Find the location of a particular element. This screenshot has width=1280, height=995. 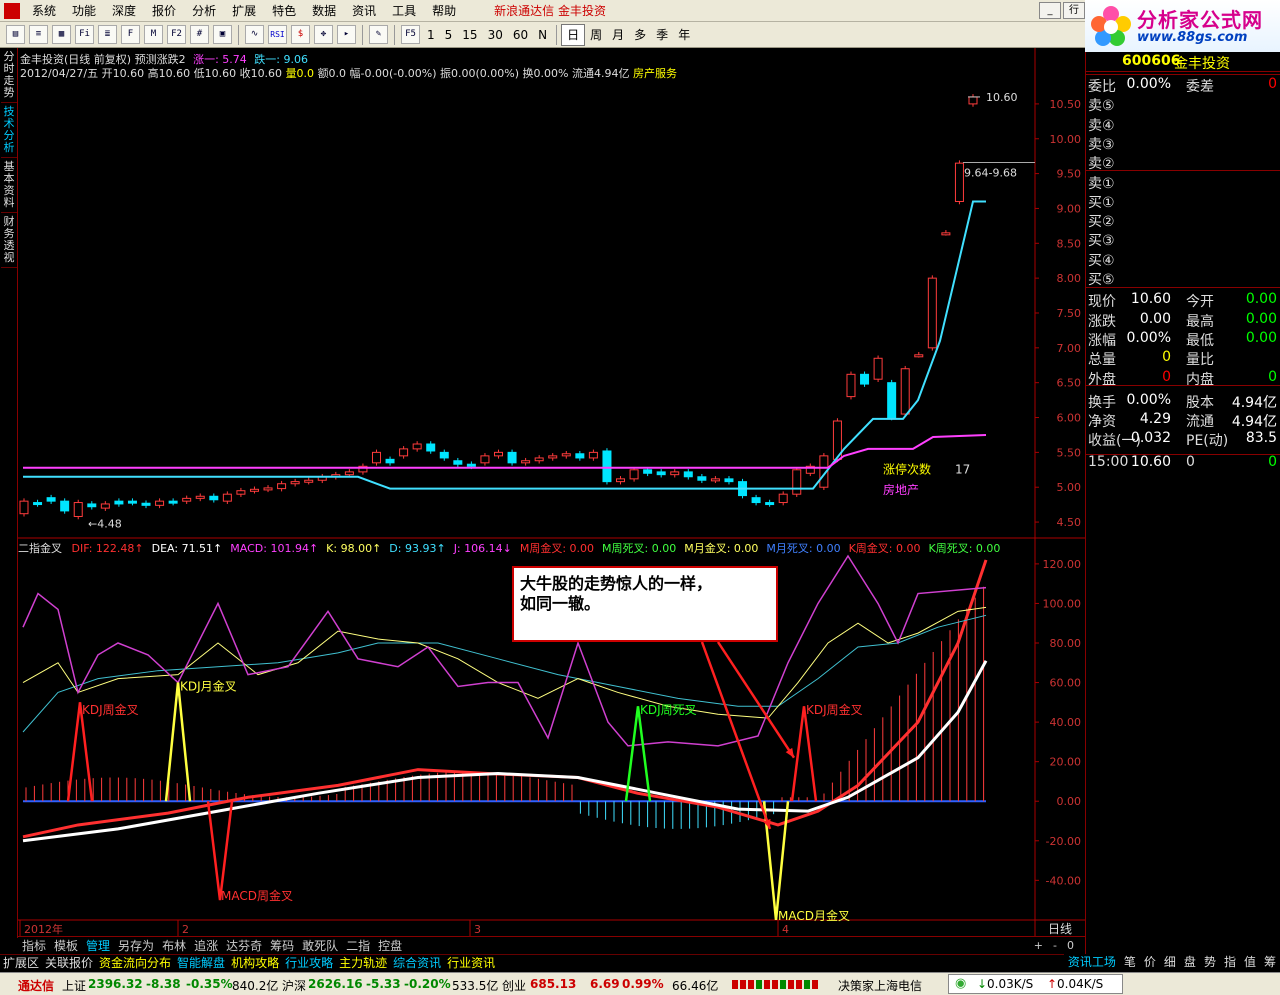

period-multi: 多 is located at coordinates (640, 35).